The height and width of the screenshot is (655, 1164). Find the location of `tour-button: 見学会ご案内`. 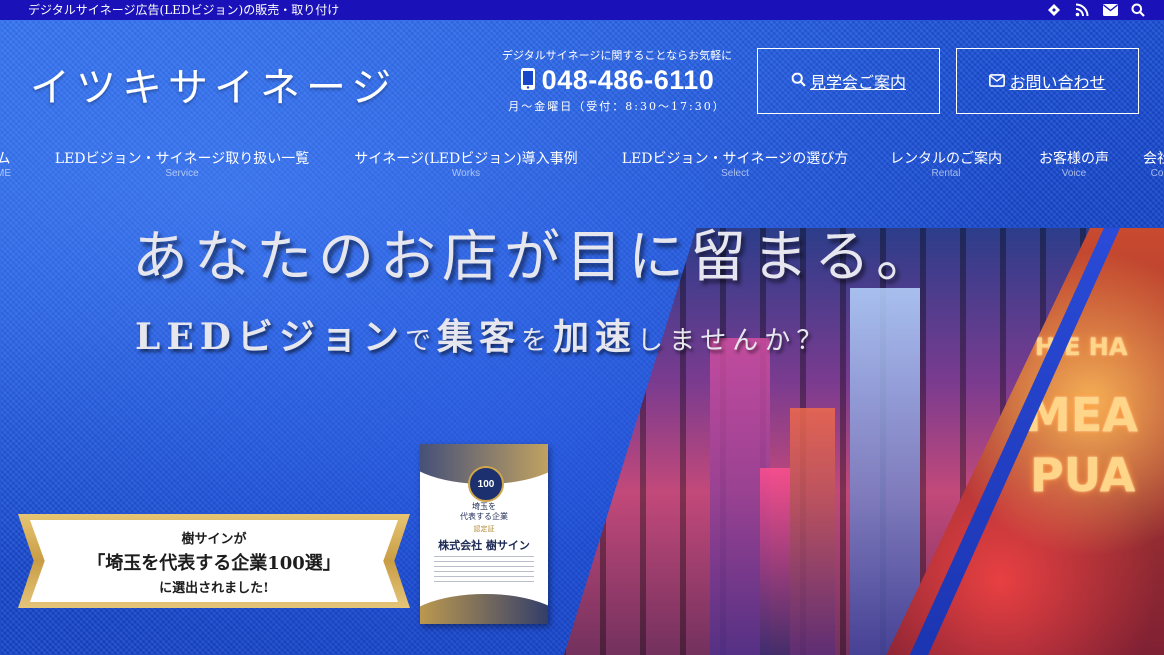

tour-button: 見学会ご案内 is located at coordinates (848, 81).